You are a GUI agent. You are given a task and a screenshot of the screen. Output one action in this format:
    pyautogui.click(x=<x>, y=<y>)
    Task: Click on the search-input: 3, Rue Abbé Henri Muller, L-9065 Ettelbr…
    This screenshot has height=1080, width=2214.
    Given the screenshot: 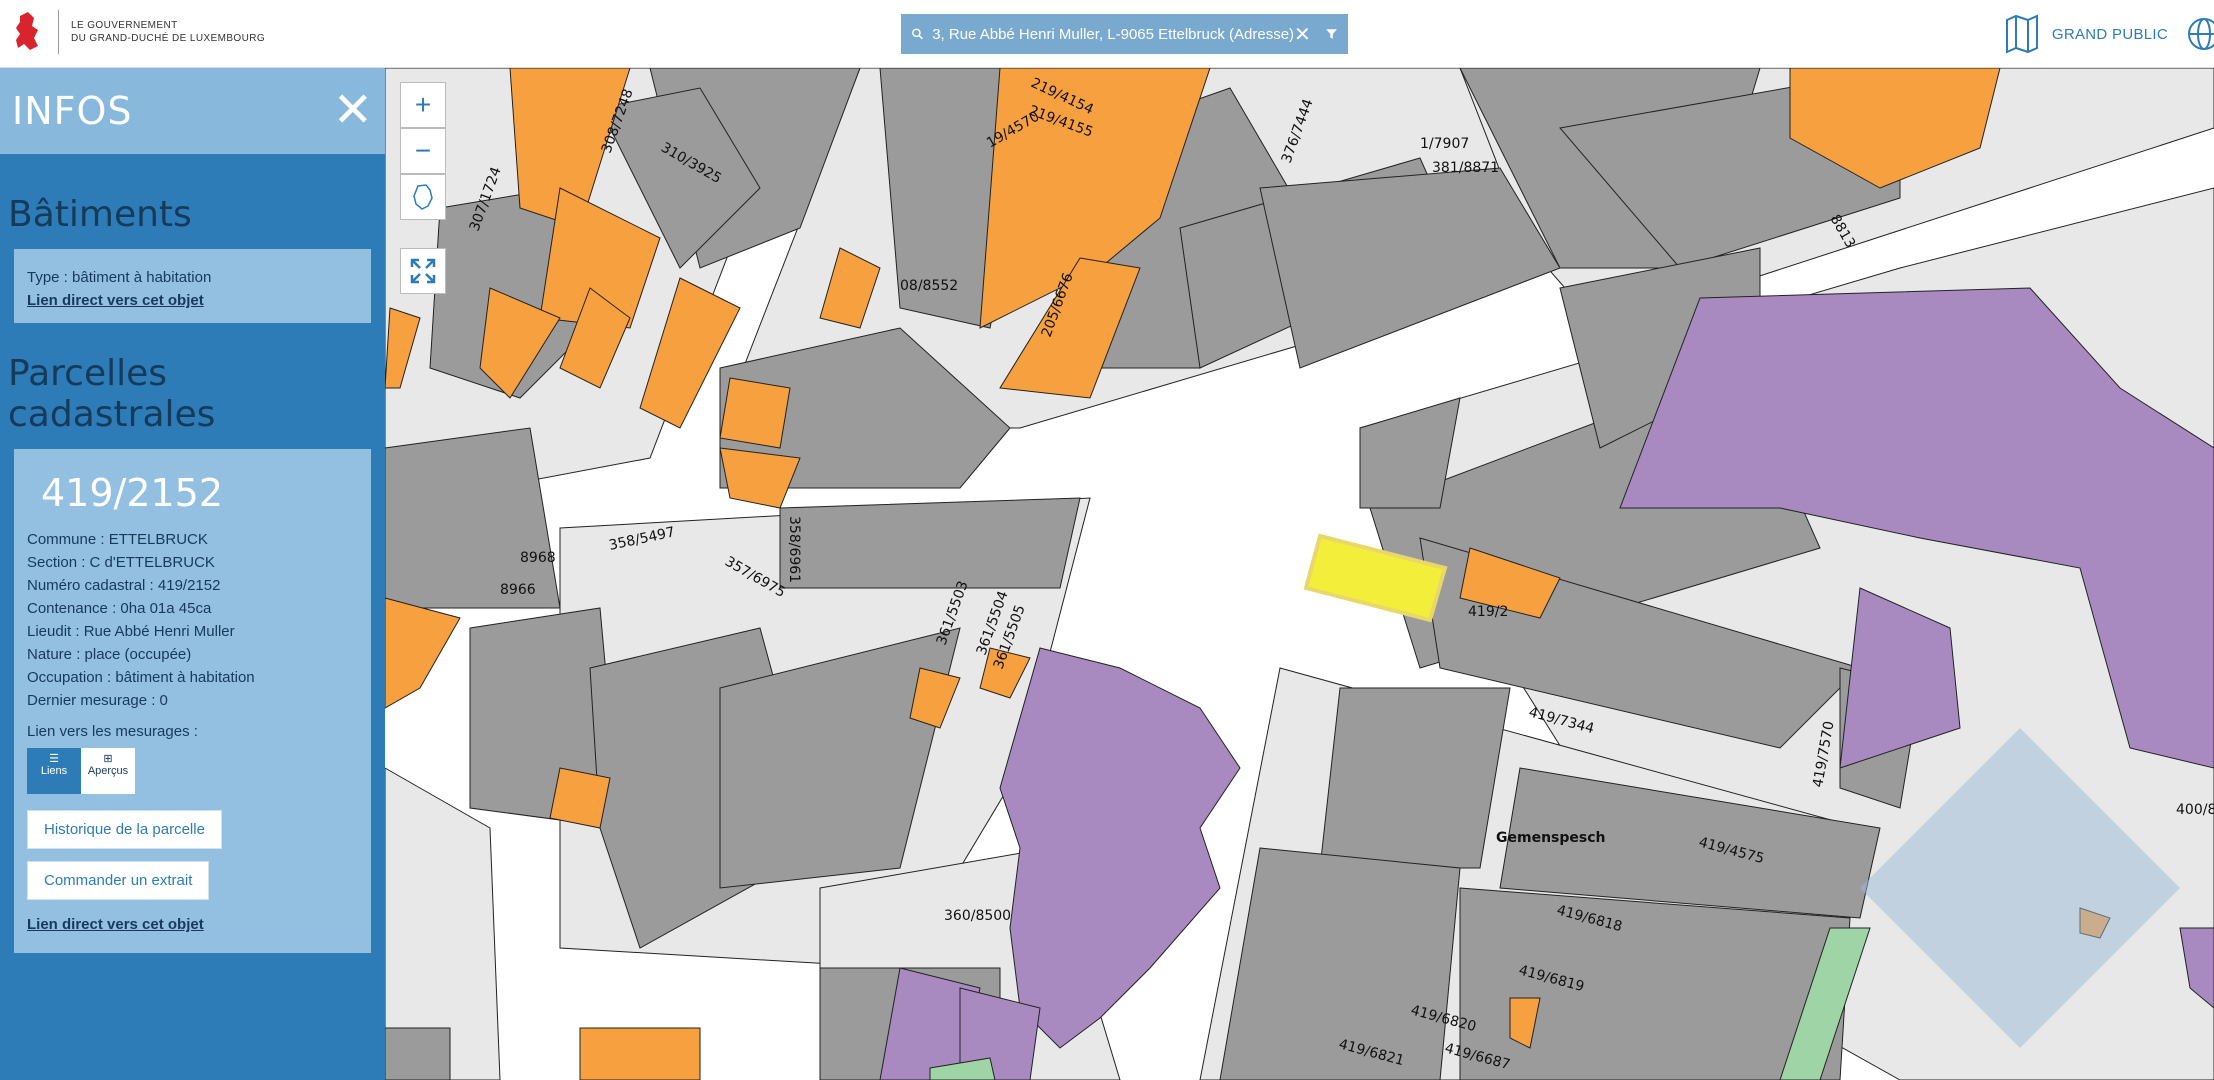 What is the action you would take?
    pyautogui.click(x=1113, y=34)
    